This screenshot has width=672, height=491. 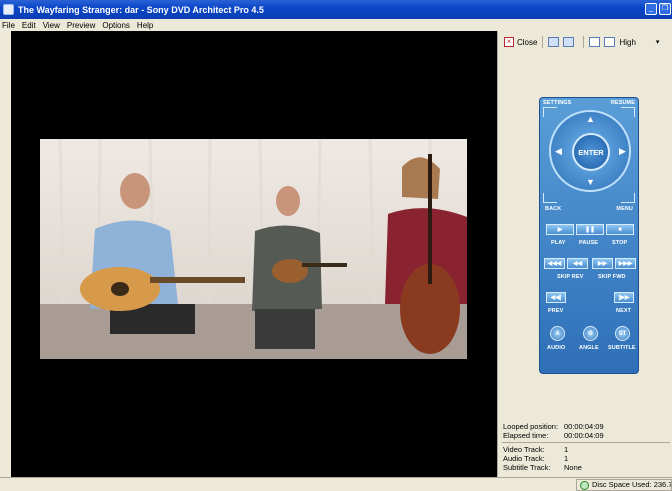 What do you see at coordinates (627, 42) in the screenshot?
I see `quality-select: High` at bounding box center [627, 42].